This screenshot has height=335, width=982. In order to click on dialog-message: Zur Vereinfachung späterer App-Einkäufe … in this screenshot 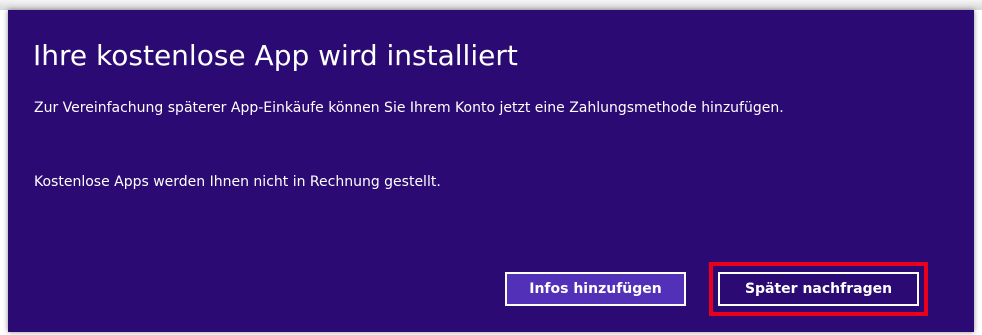, I will do `click(409, 108)`.